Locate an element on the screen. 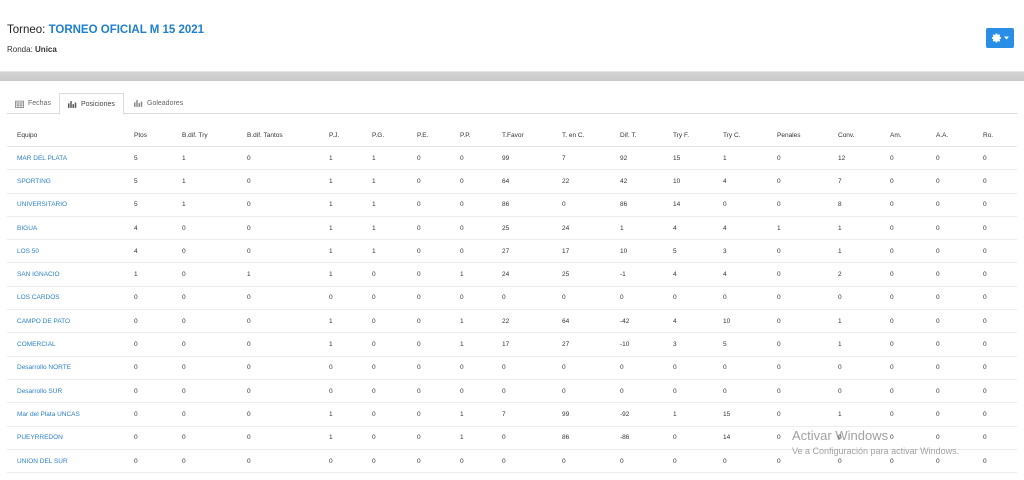  cell-try-c: 3 is located at coordinates (725, 251).